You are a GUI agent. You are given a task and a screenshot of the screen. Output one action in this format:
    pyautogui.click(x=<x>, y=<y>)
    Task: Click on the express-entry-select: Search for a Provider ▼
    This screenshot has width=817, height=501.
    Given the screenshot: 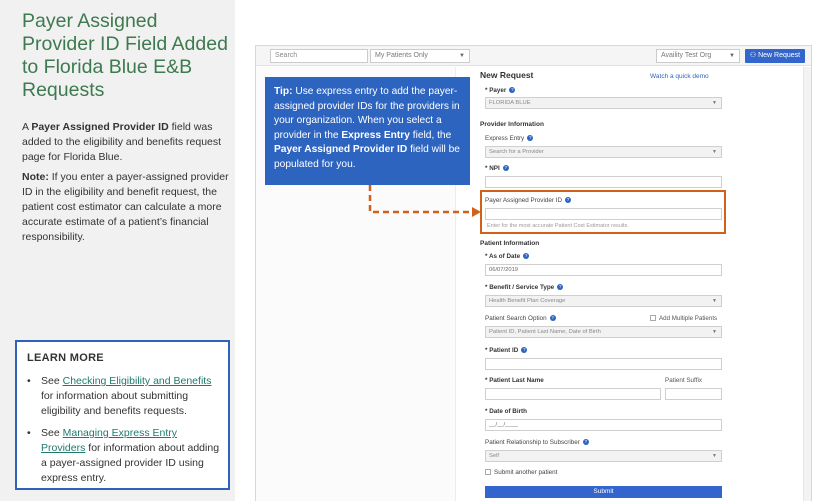 What is the action you would take?
    pyautogui.click(x=603, y=152)
    